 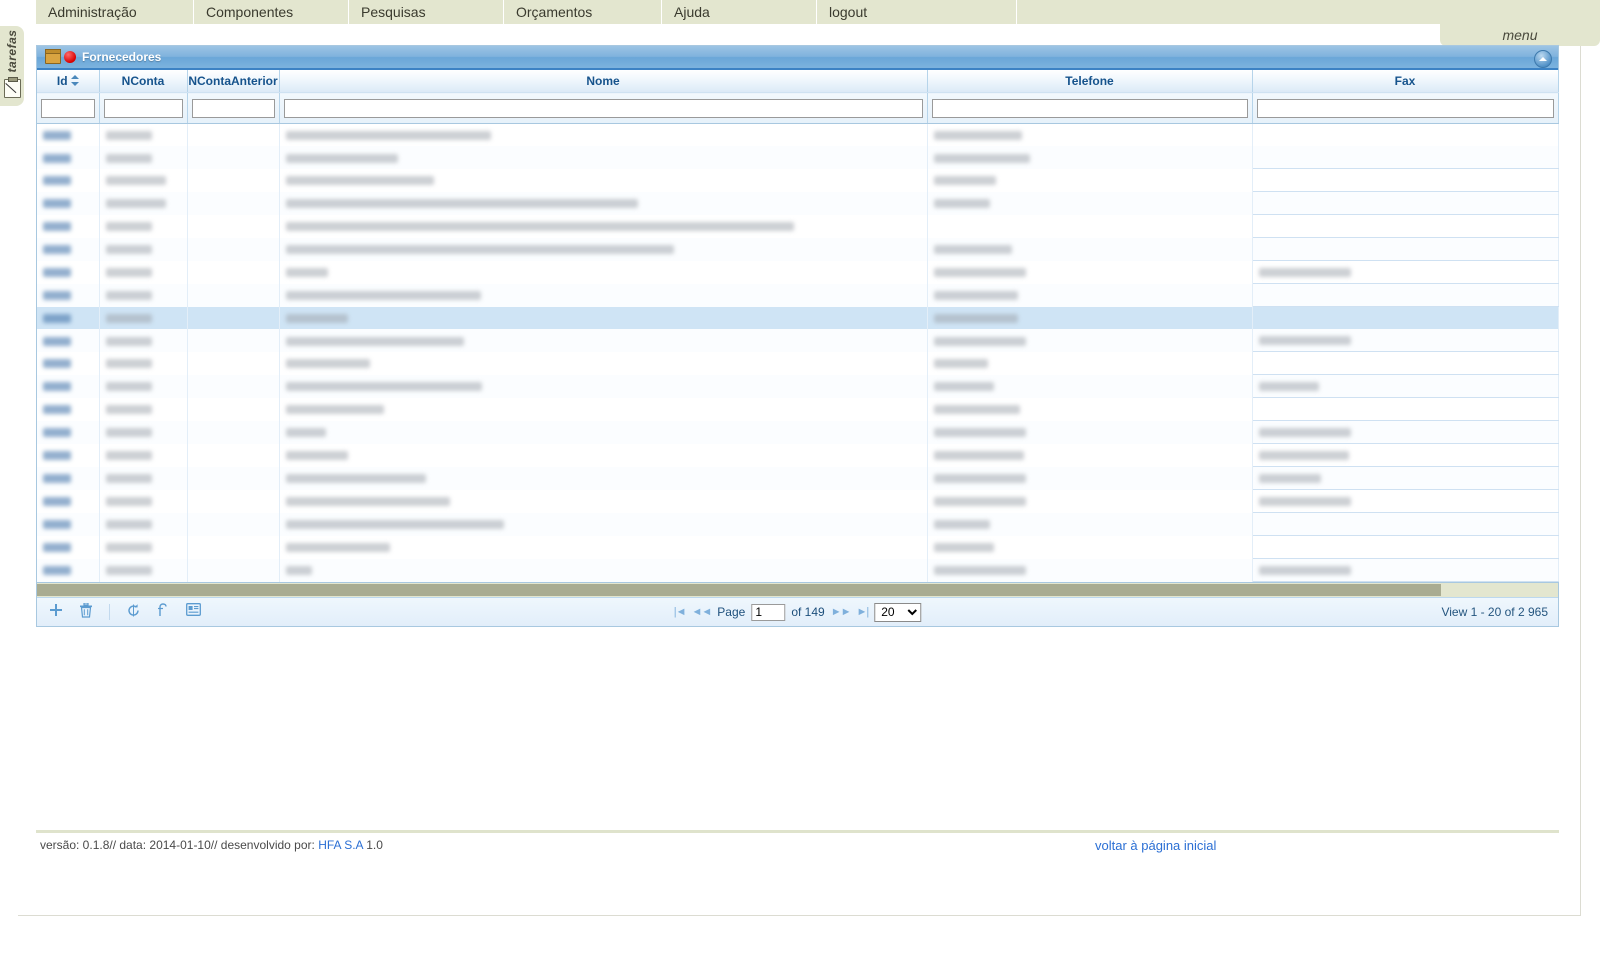 I want to click on menu-componentes: Componentes, so click(x=271, y=12).